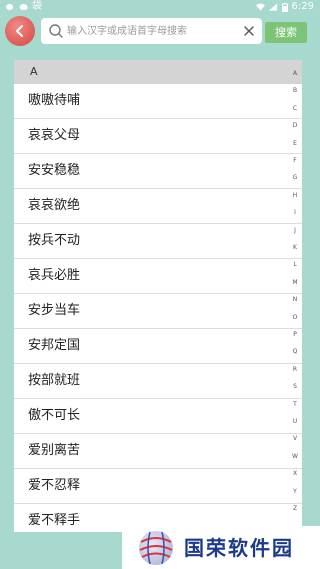 Image resolution: width=320 pixels, height=569 pixels. What do you see at coordinates (260, 7) in the screenshot?
I see `wifi-icon` at bounding box center [260, 7].